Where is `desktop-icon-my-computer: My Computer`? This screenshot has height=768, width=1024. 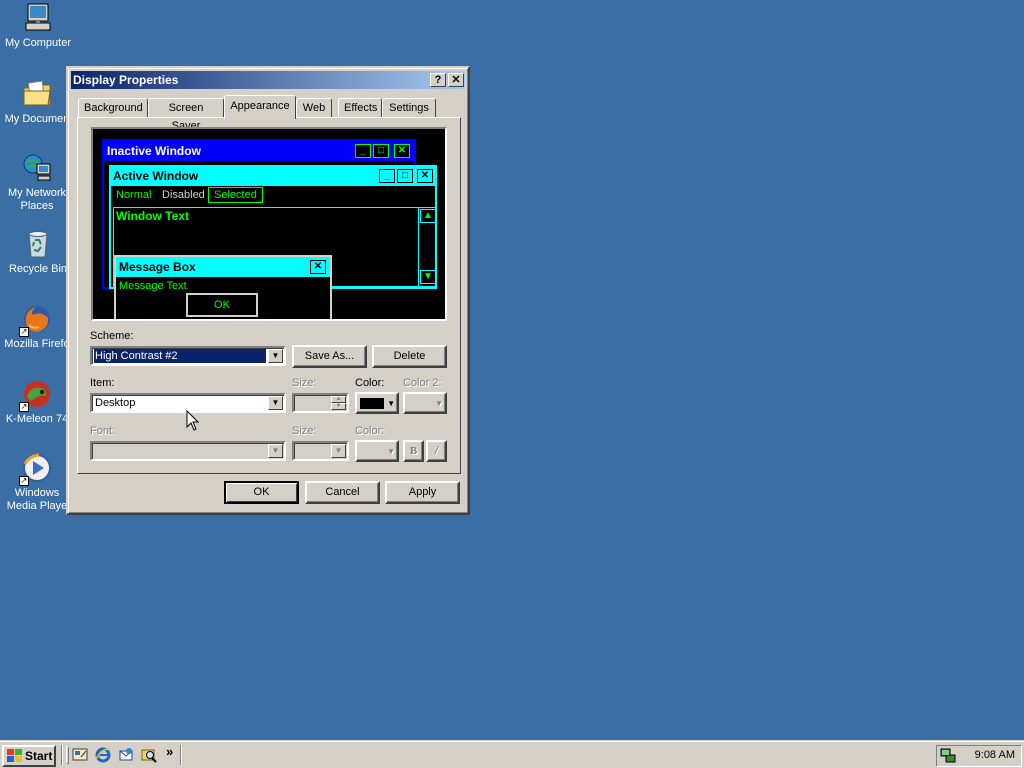
desktop-icon-my-computer: My Computer is located at coordinates (38, 26).